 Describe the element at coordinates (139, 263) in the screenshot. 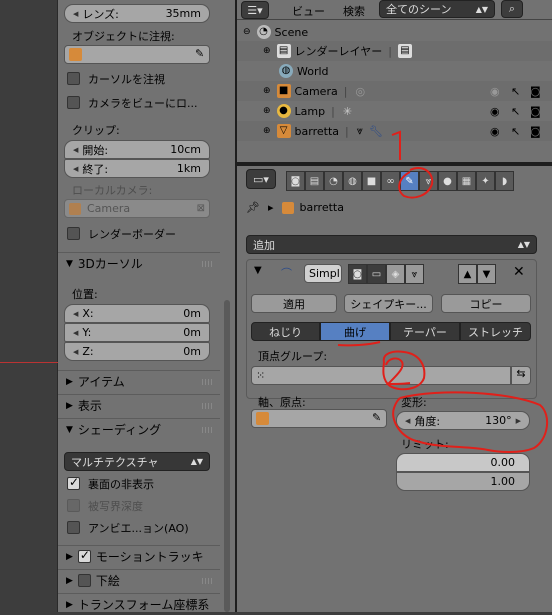

I see `section-3d-cursor: ▼ 3Dカーソル` at that location.